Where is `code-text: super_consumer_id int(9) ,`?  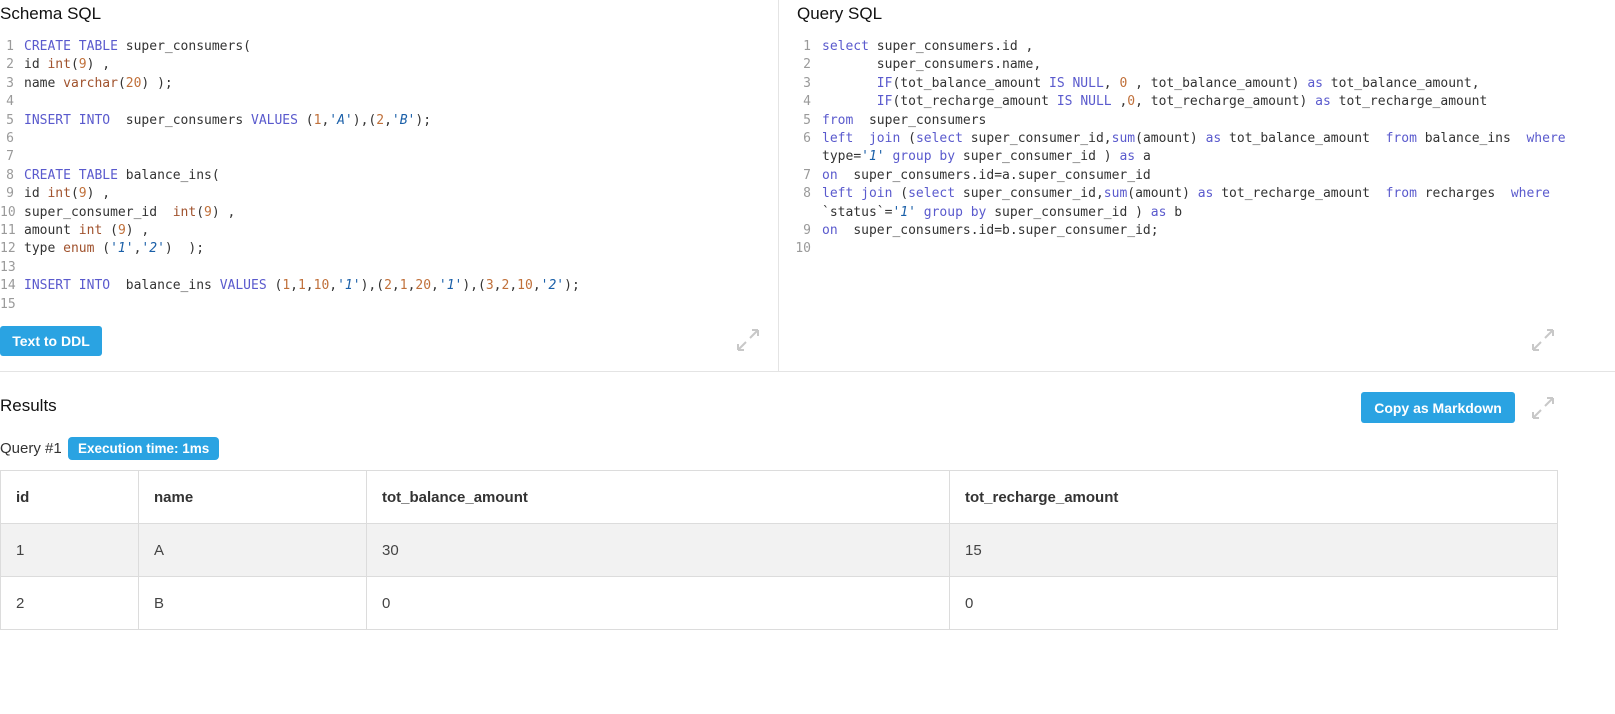 code-text: super_consumer_id int(9) , is located at coordinates (130, 212).